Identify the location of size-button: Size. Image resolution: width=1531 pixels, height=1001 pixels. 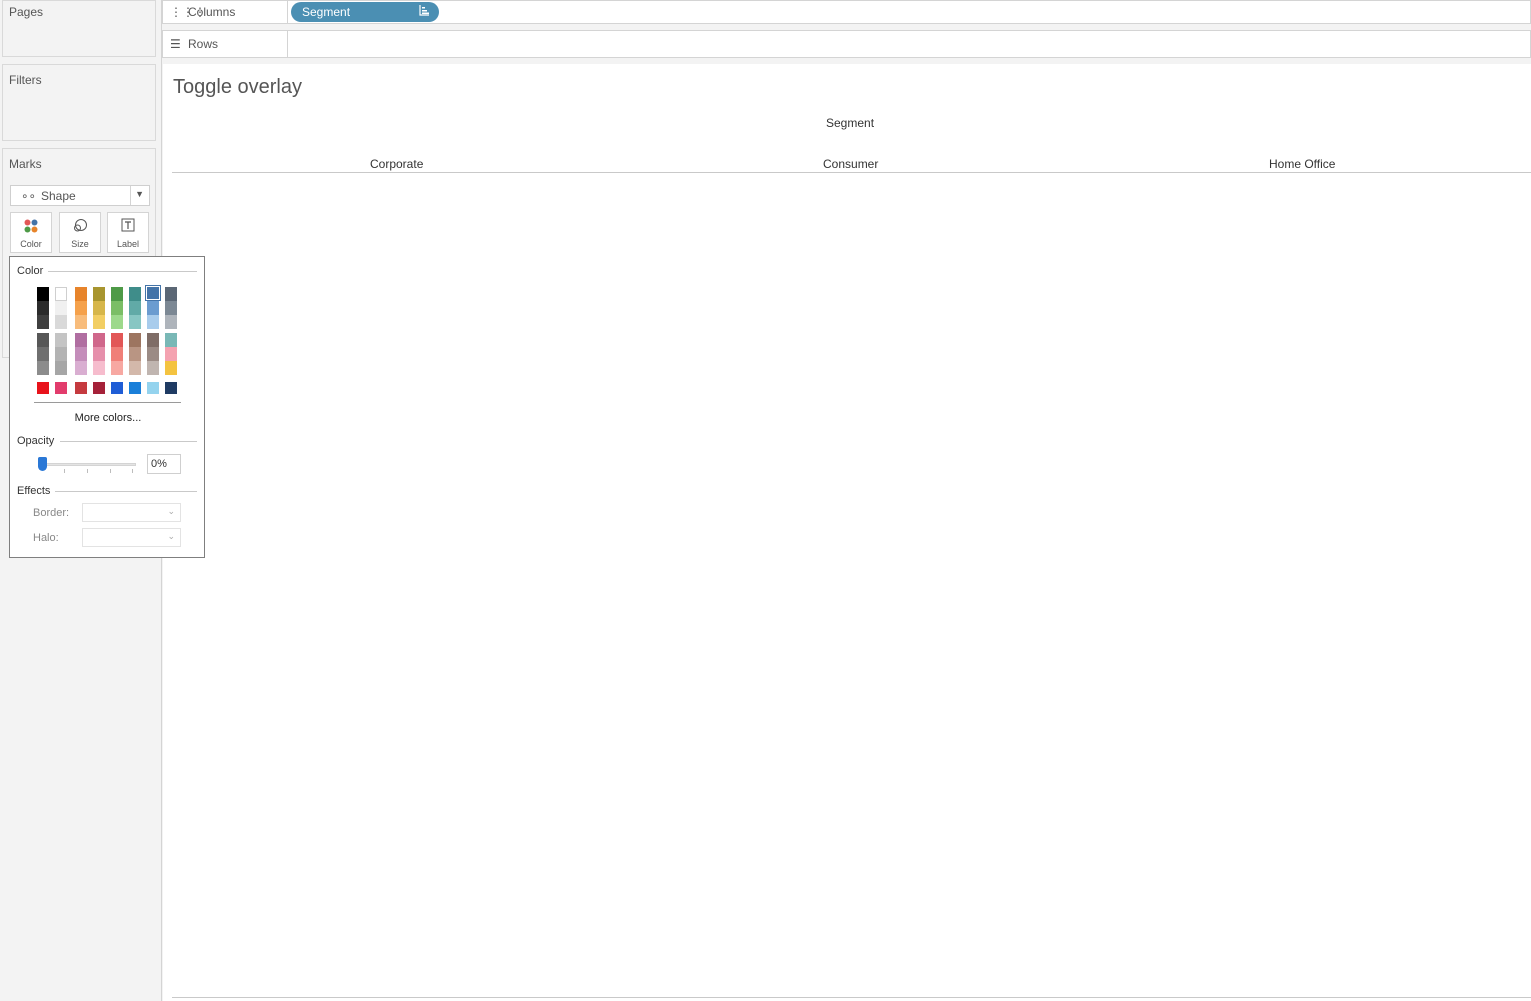
(80, 232).